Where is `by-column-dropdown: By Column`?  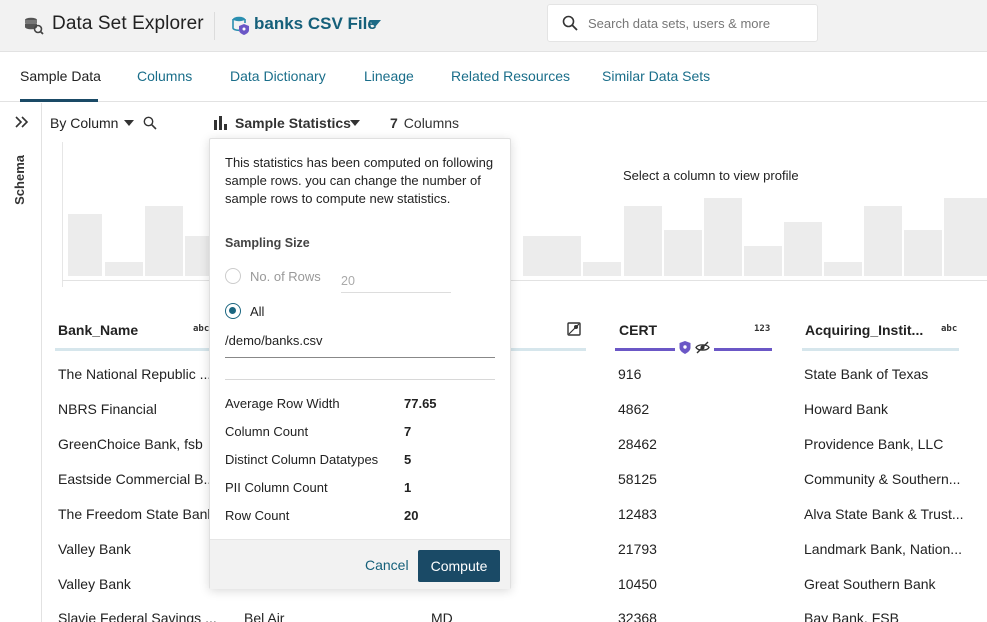
by-column-dropdown: By Column is located at coordinates (84, 123).